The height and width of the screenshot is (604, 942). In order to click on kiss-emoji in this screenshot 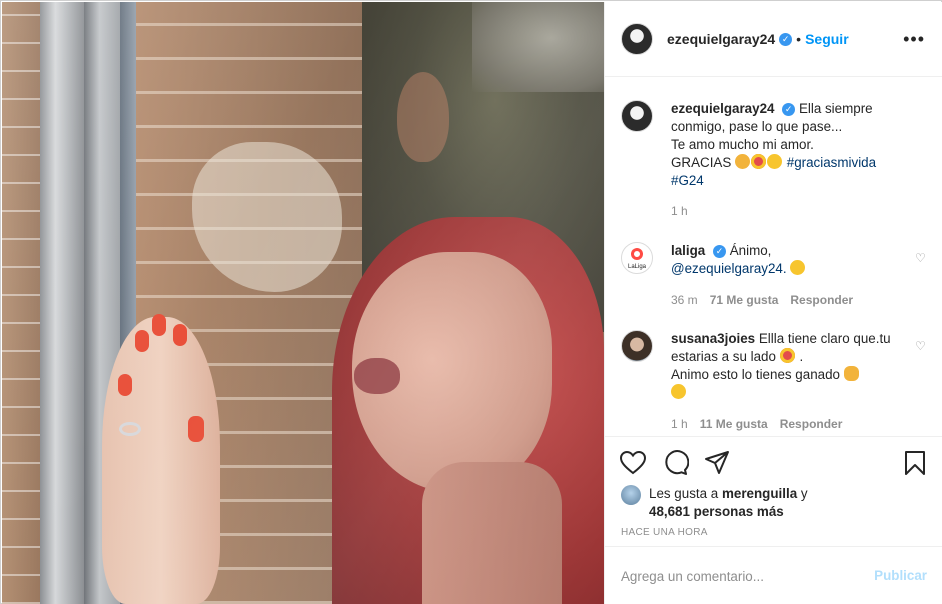, I will do `click(775, 161)`.